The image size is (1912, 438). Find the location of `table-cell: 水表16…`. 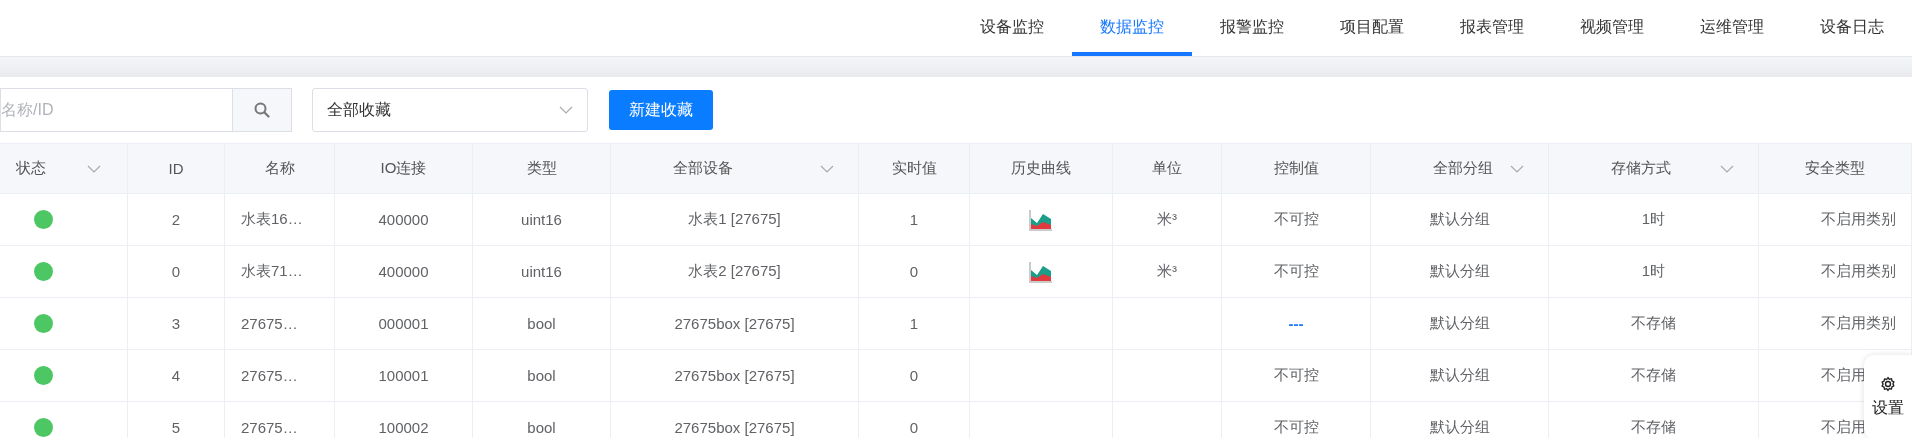

table-cell: 水表16… is located at coordinates (272, 219).